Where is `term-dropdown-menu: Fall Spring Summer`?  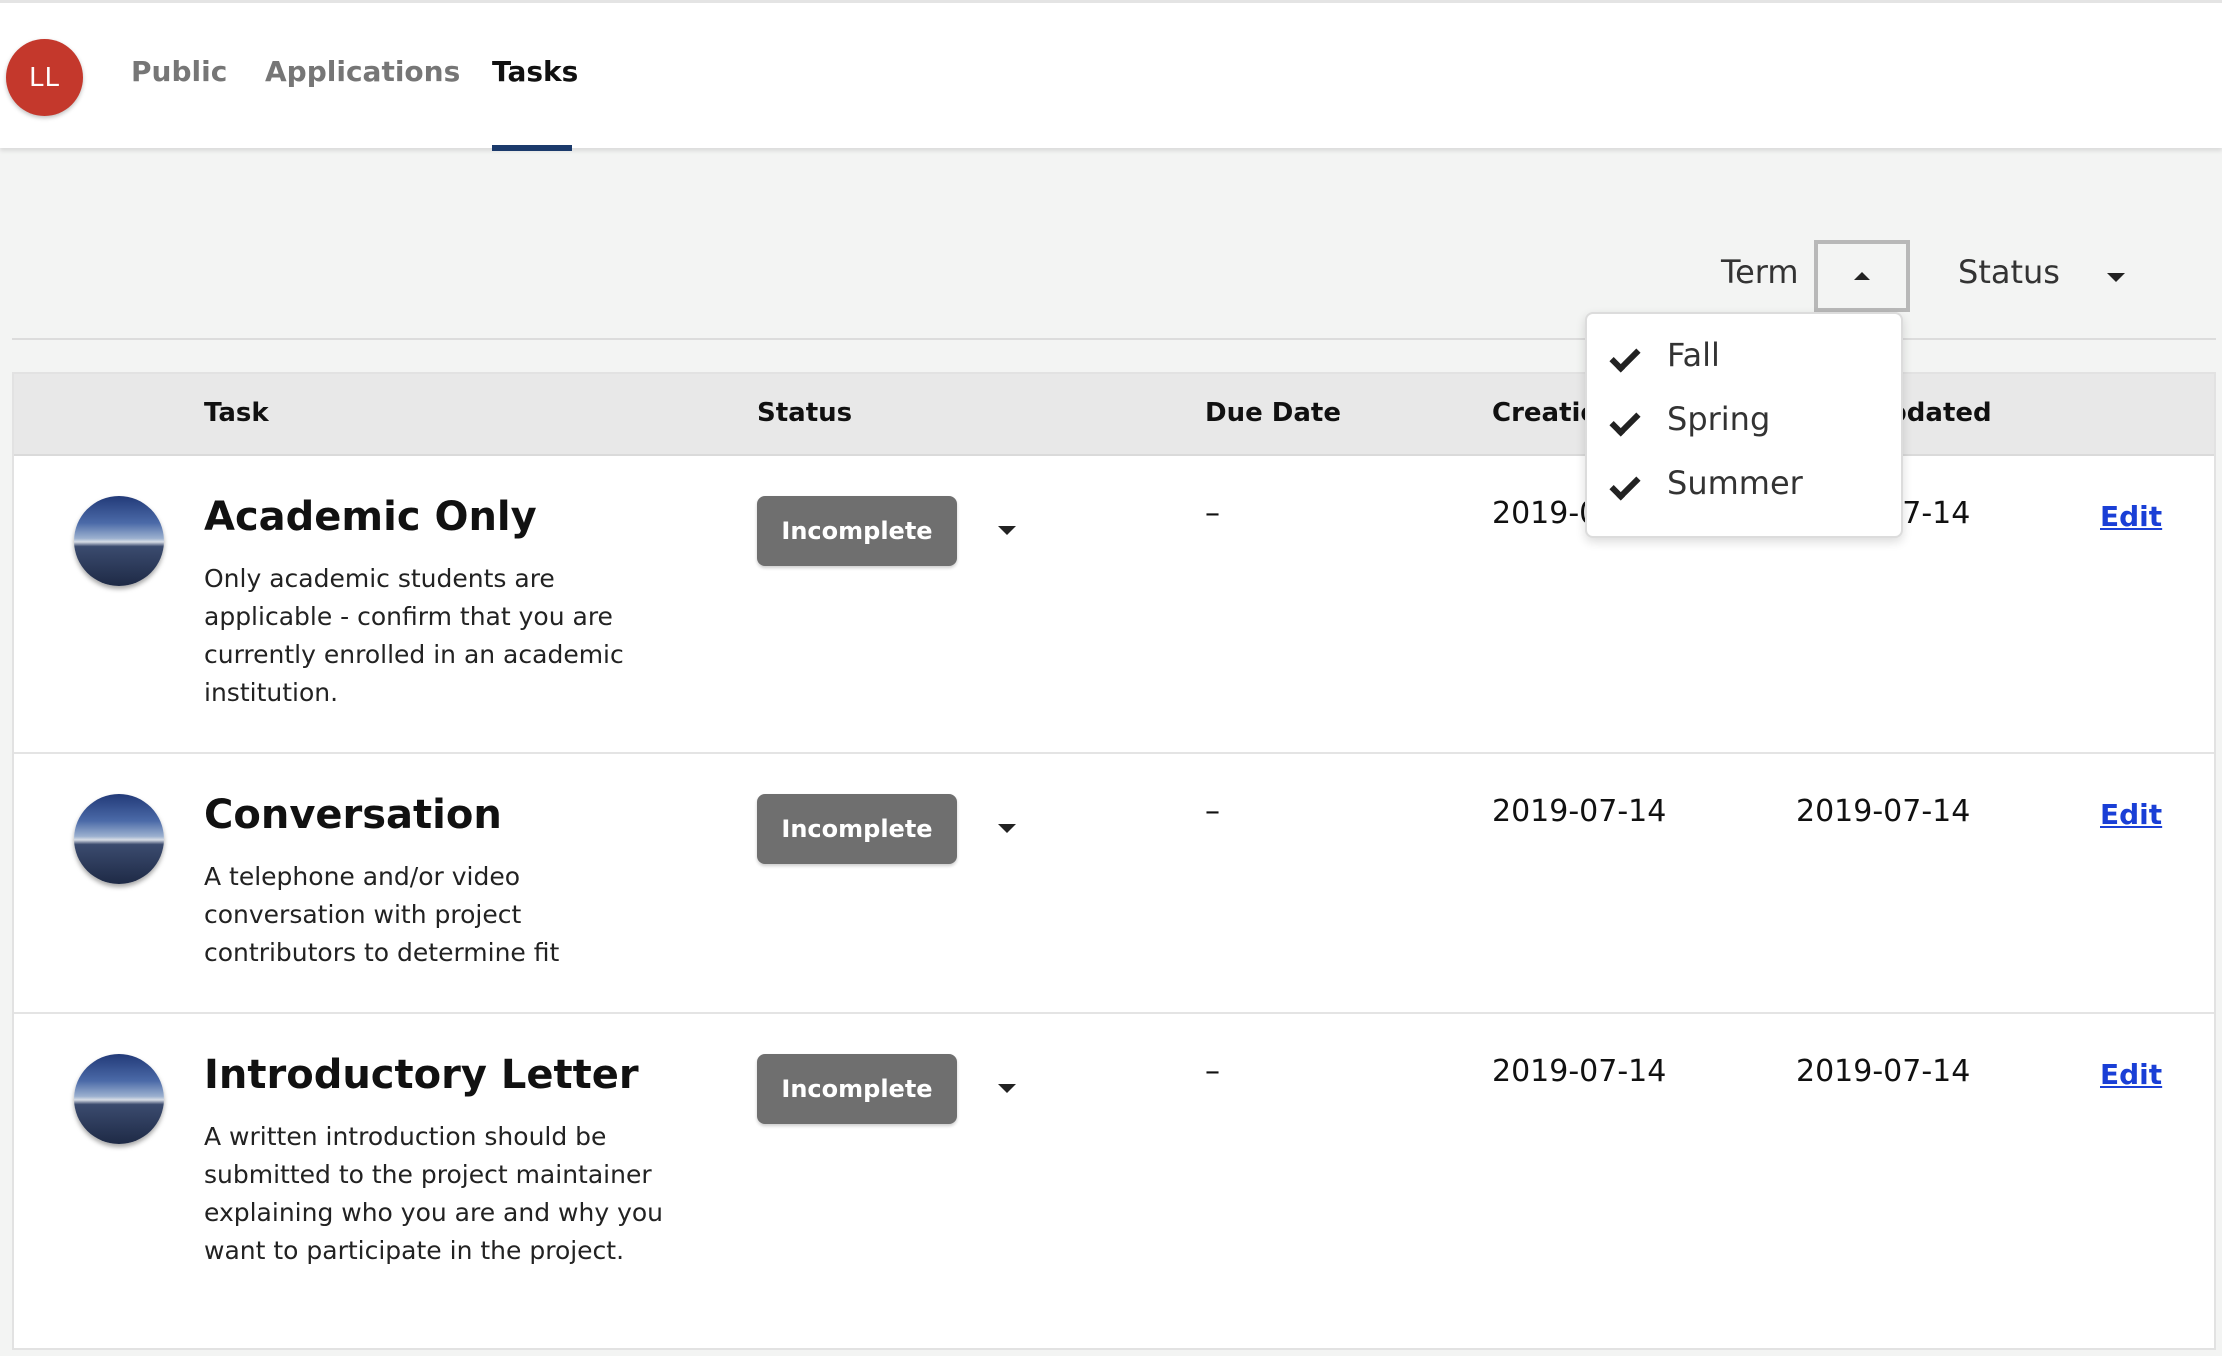
term-dropdown-menu: Fall Spring Summer is located at coordinates (1744, 425).